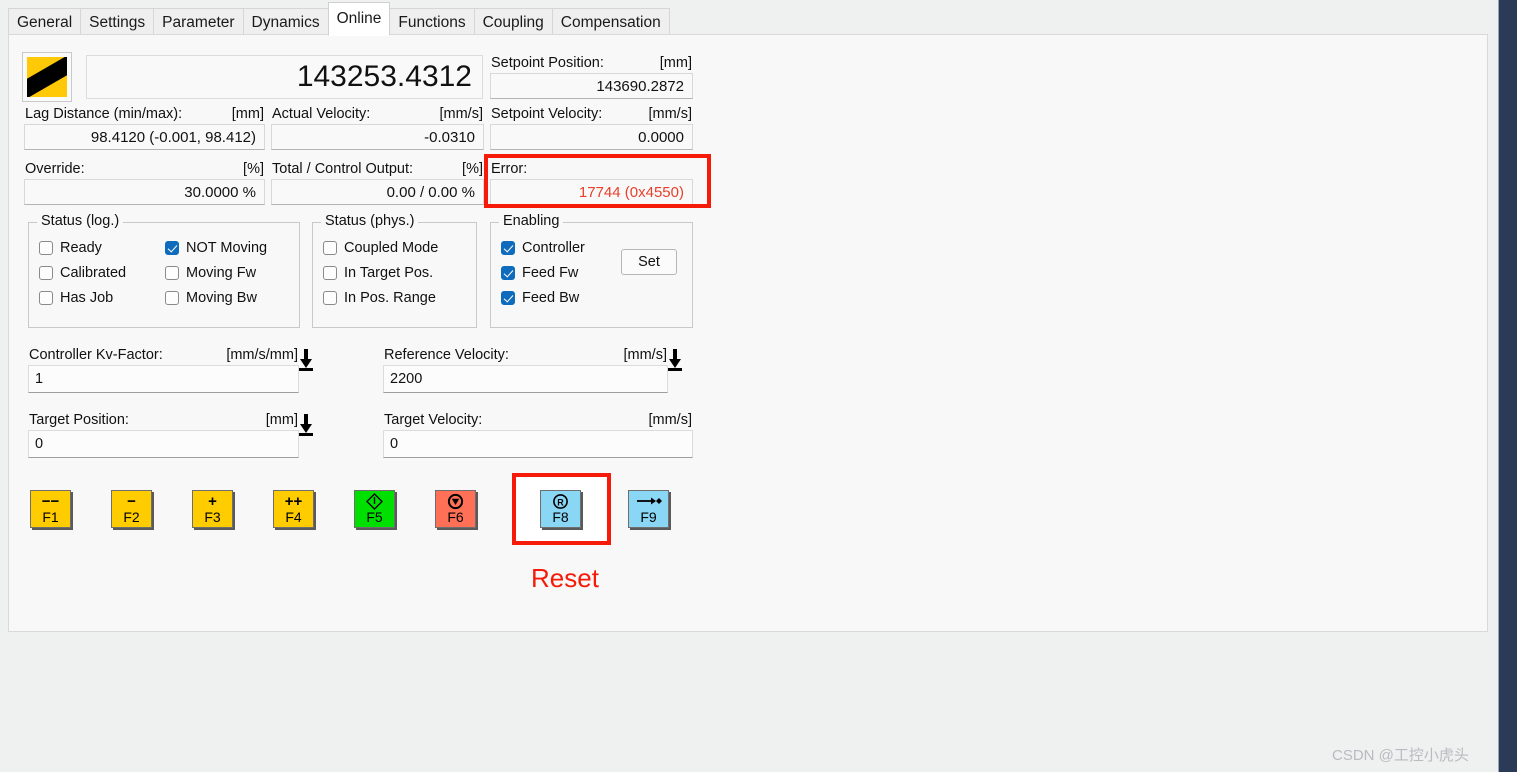 The height and width of the screenshot is (772, 1517). What do you see at coordinates (649, 501) in the screenshot?
I see `move-to-target-icon` at bounding box center [649, 501].